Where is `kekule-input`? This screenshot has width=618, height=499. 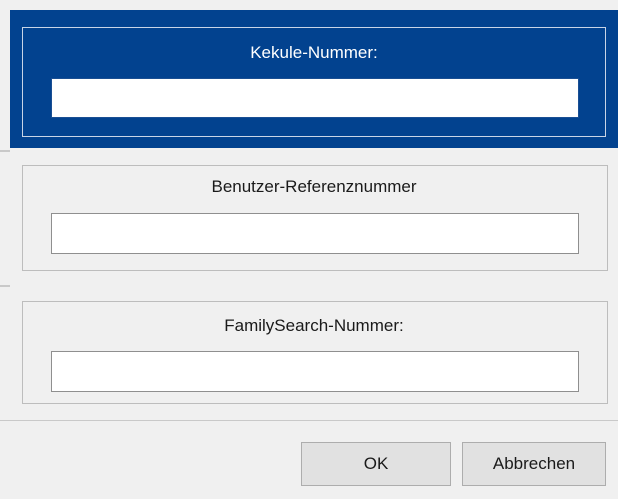
kekule-input is located at coordinates (315, 98).